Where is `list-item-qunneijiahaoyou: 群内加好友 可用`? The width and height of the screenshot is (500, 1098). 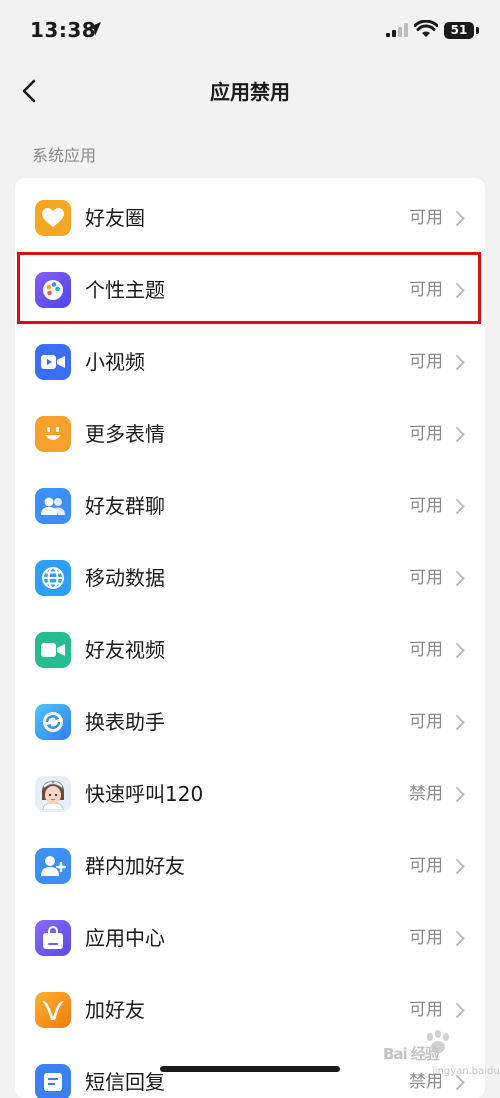 list-item-qunneijiahaoyou: 群内加好友 可用 is located at coordinates (250, 866).